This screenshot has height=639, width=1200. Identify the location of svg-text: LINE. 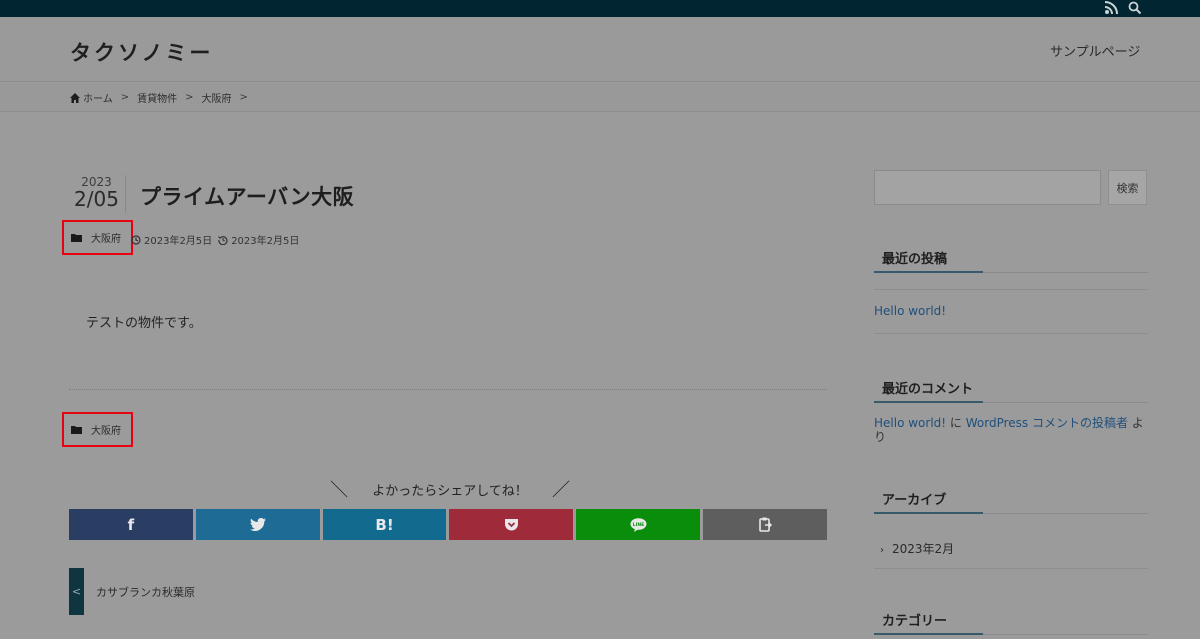
(638, 524).